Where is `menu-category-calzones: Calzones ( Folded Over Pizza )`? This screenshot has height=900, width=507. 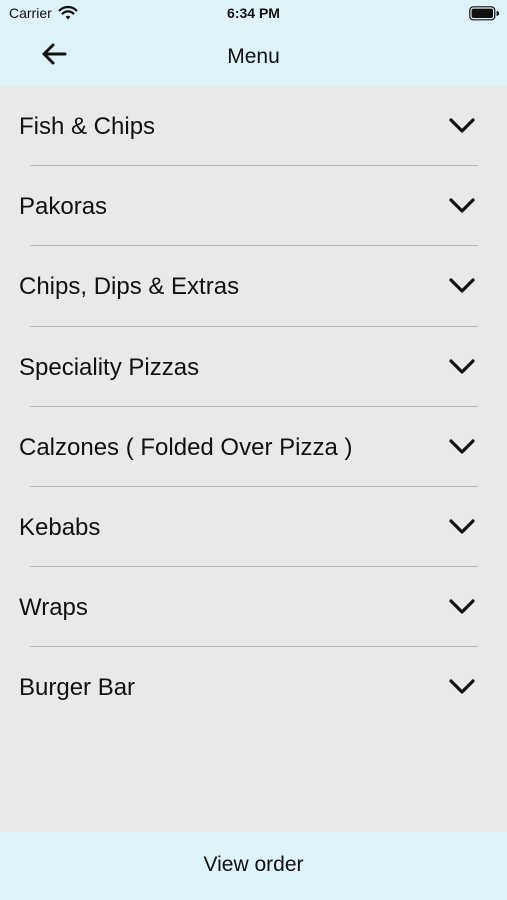
menu-category-calzones: Calzones ( Folded Over Pizza ) is located at coordinates (253, 447).